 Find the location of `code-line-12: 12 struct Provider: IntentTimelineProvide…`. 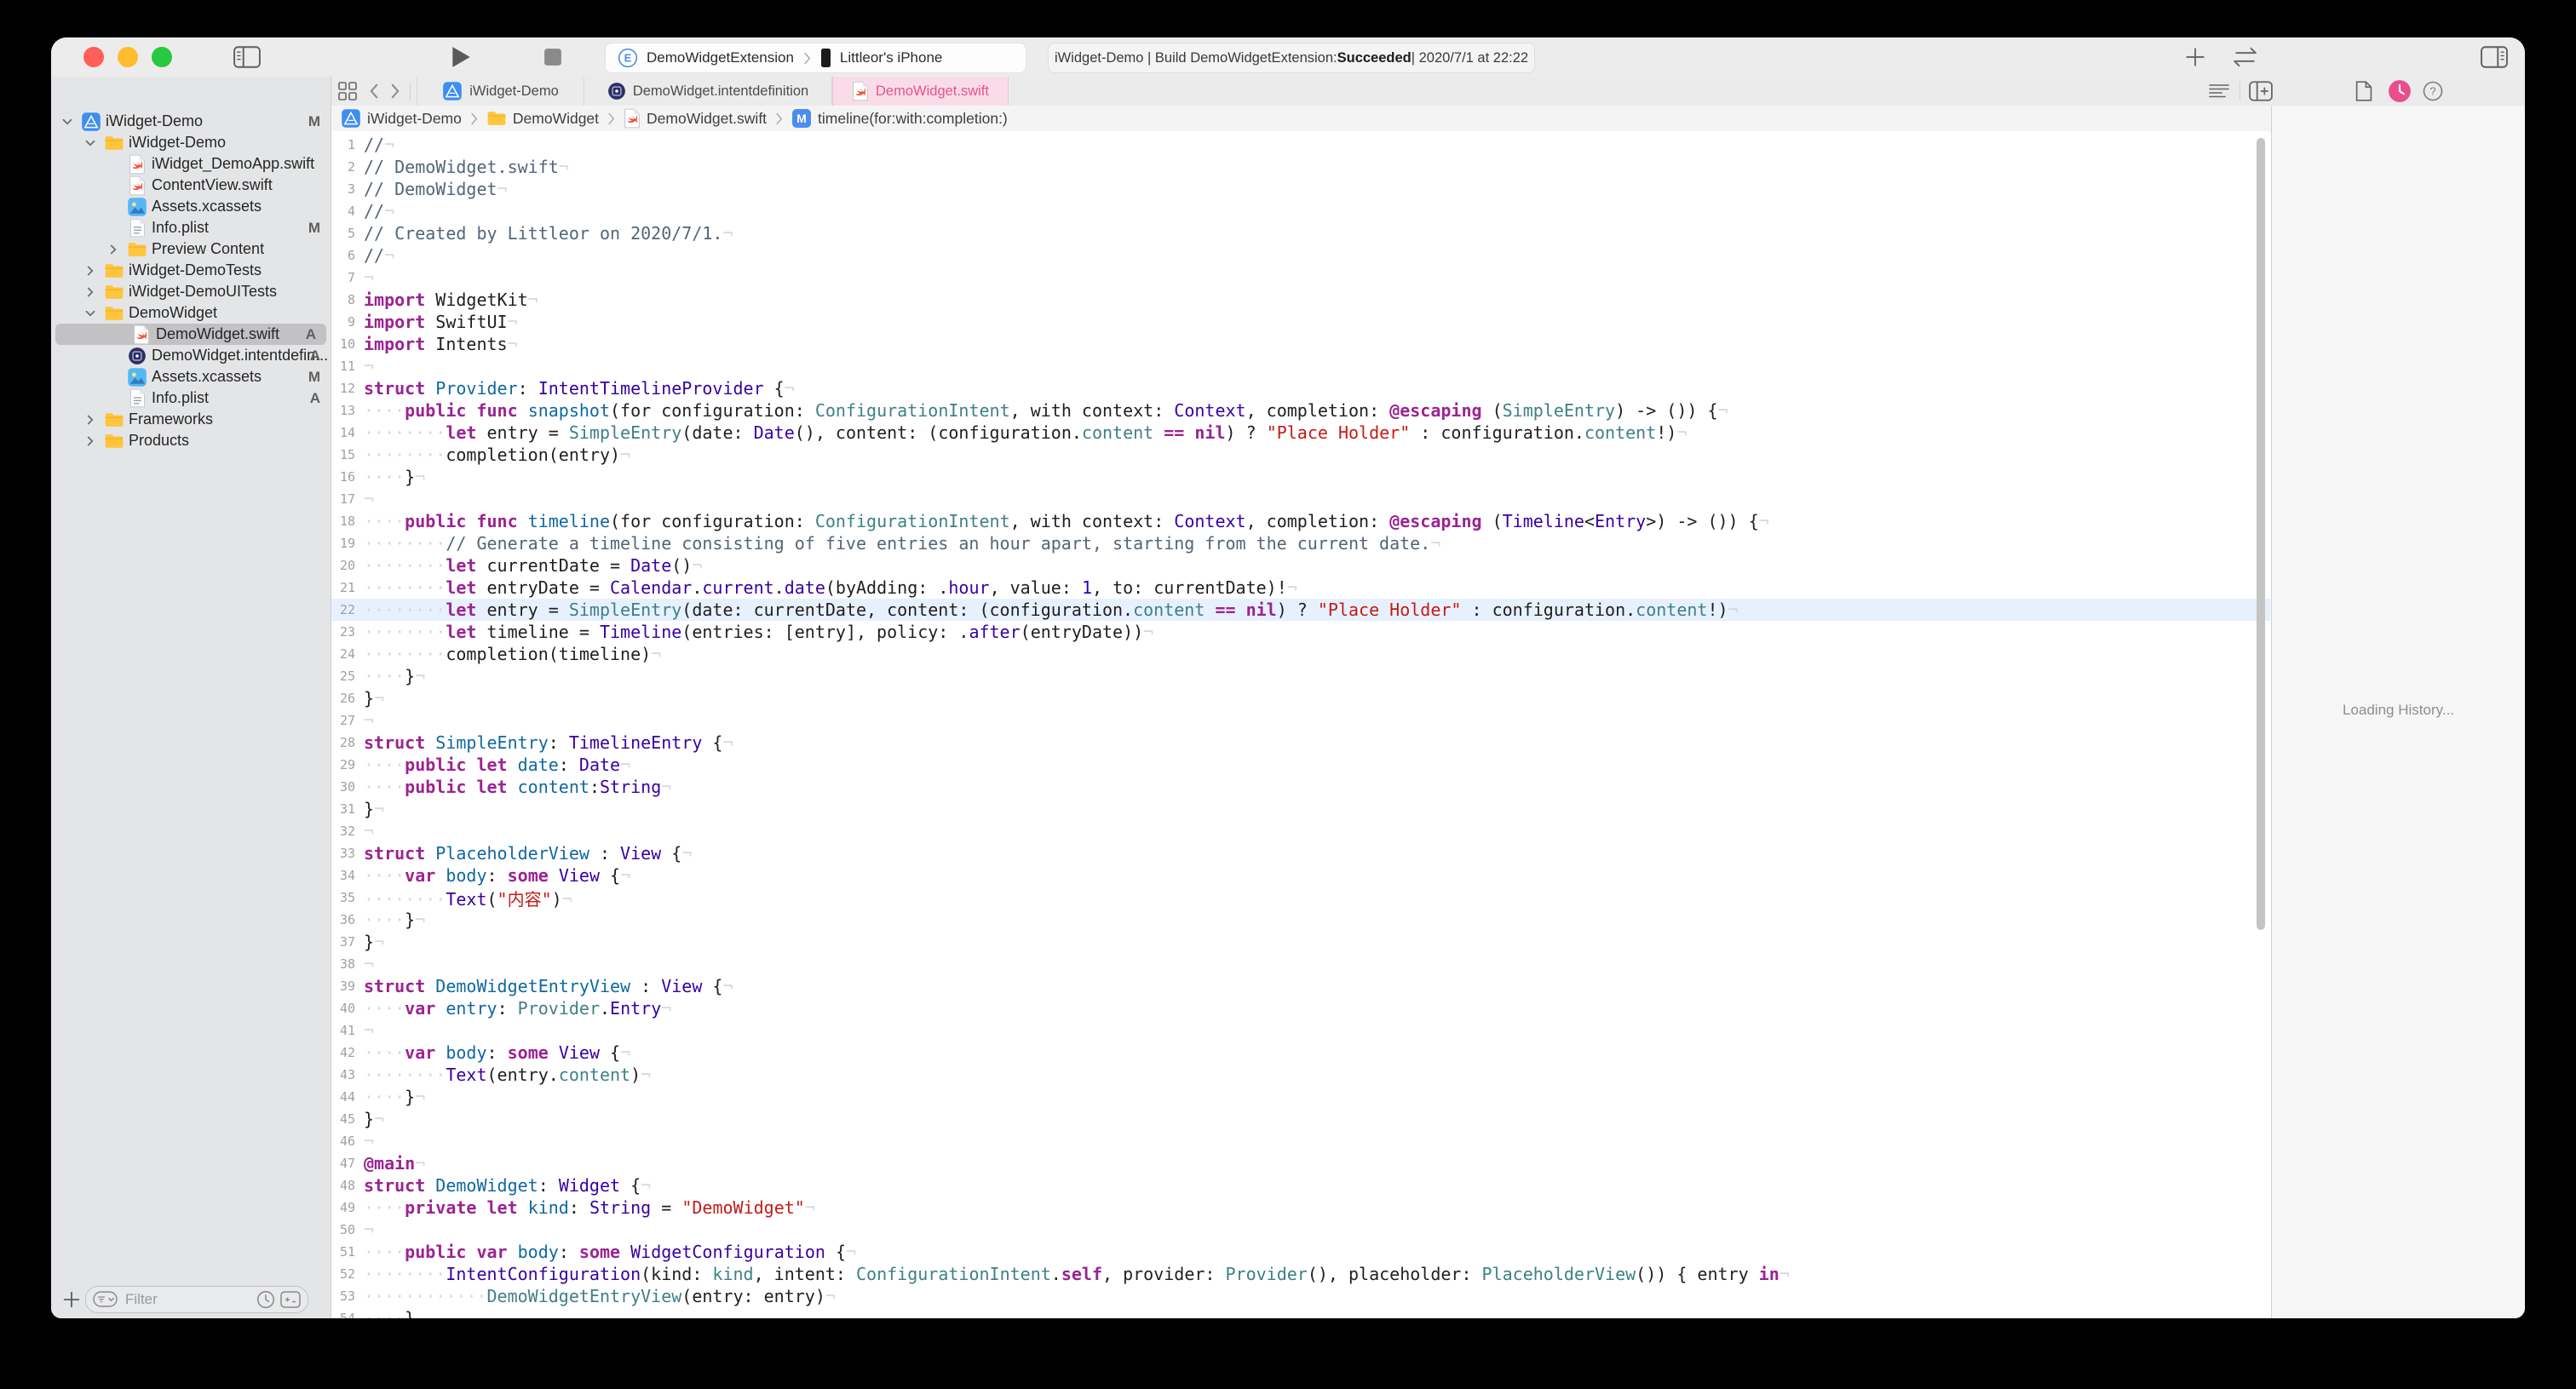

code-line-12: 12 struct Provider: IntentTimelineProvide… is located at coordinates (1301, 388).